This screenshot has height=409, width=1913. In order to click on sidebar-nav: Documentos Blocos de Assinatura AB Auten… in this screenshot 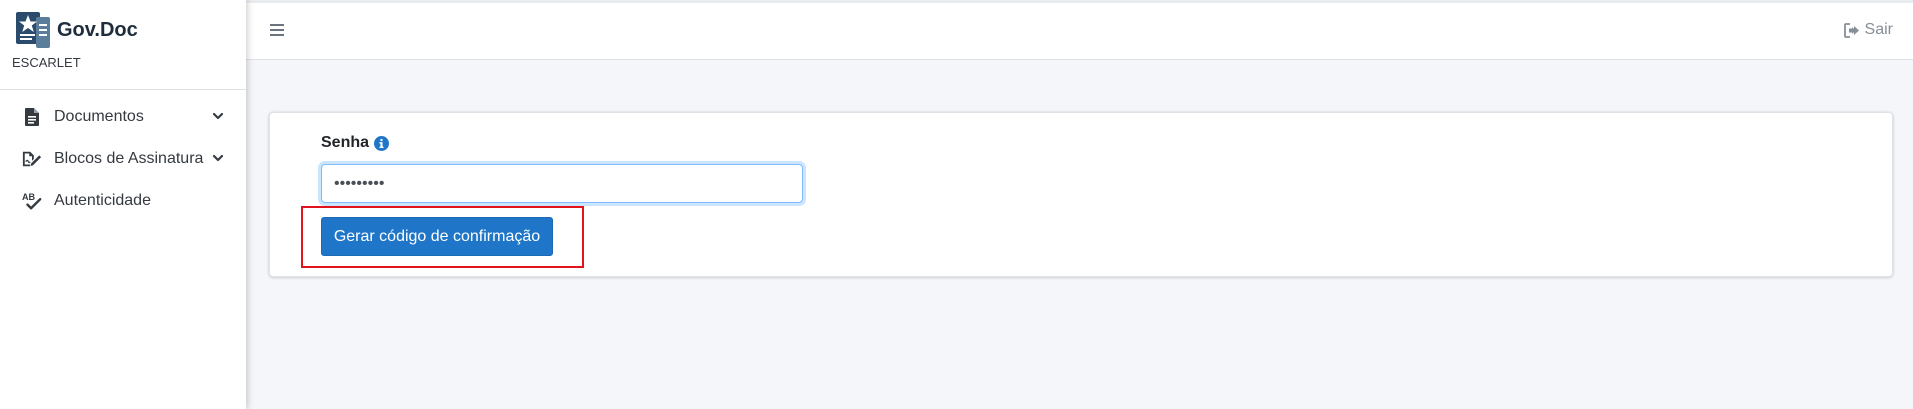, I will do `click(123, 159)`.